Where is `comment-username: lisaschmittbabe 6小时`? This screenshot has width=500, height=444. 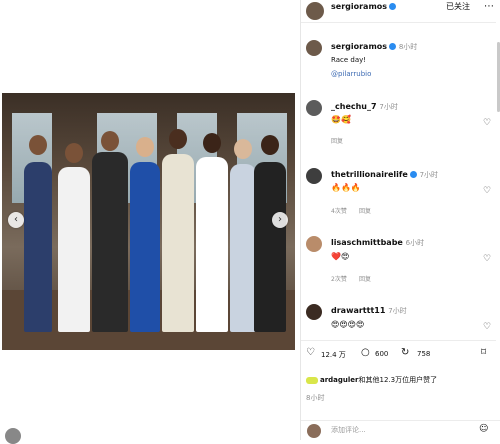 comment-username: lisaschmittbabe 6小时 is located at coordinates (377, 243).